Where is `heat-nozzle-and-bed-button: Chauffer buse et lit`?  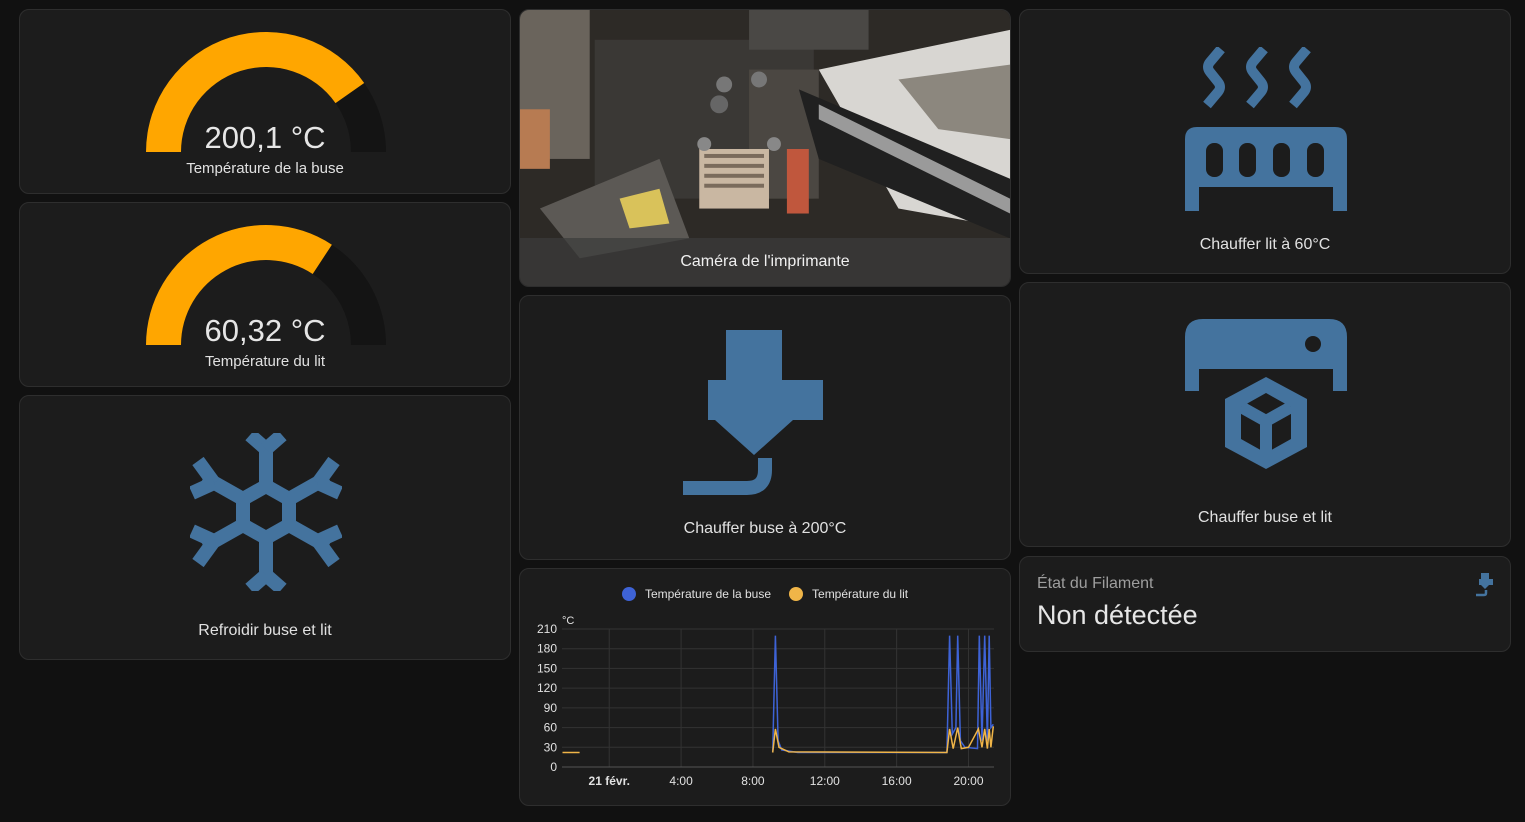
heat-nozzle-and-bed-button: Chauffer buse et lit is located at coordinates (1265, 414).